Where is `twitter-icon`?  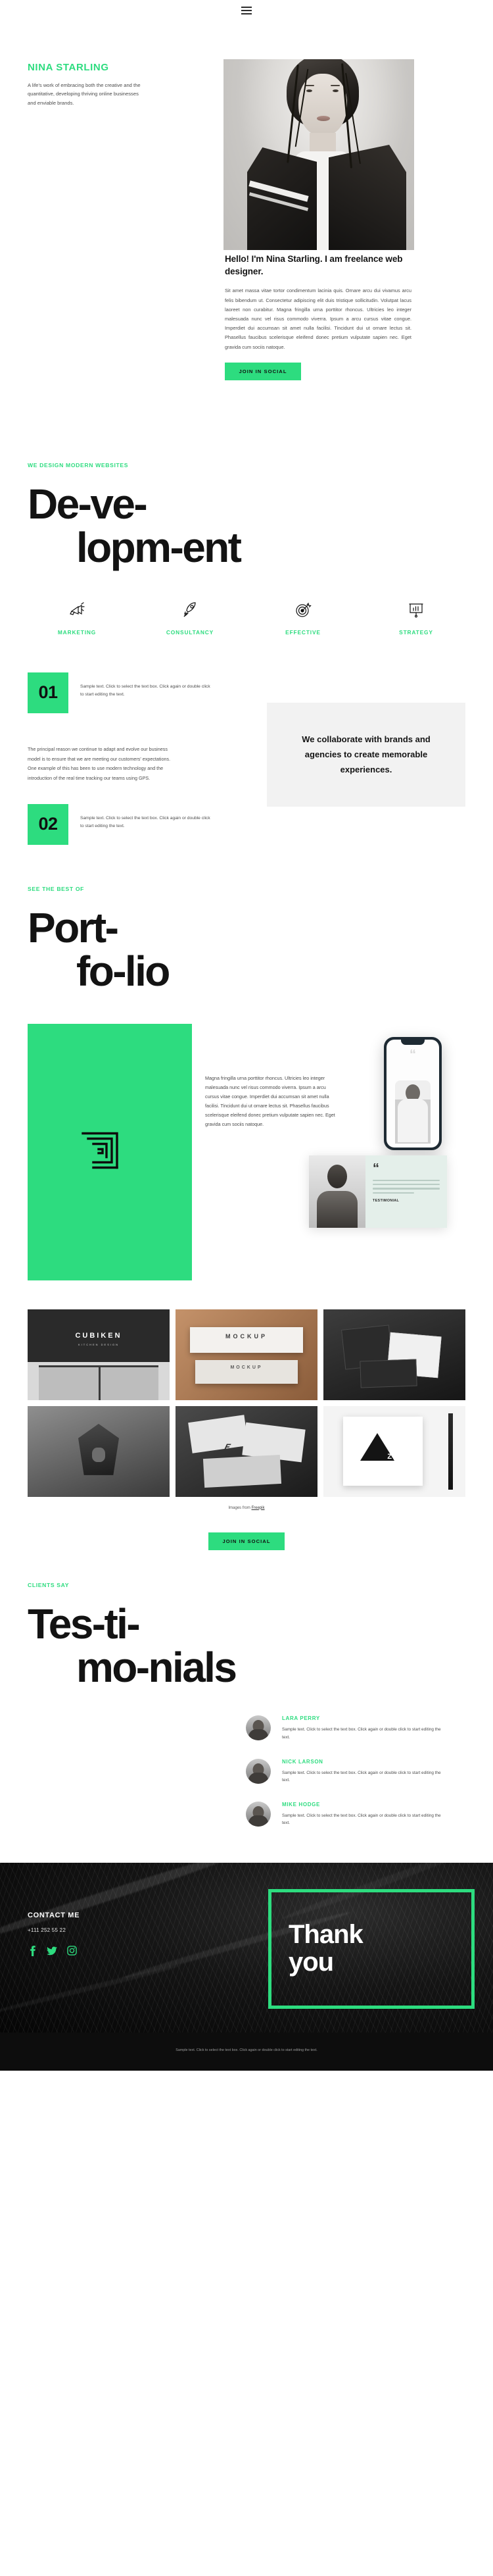
twitter-icon is located at coordinates (52, 1951).